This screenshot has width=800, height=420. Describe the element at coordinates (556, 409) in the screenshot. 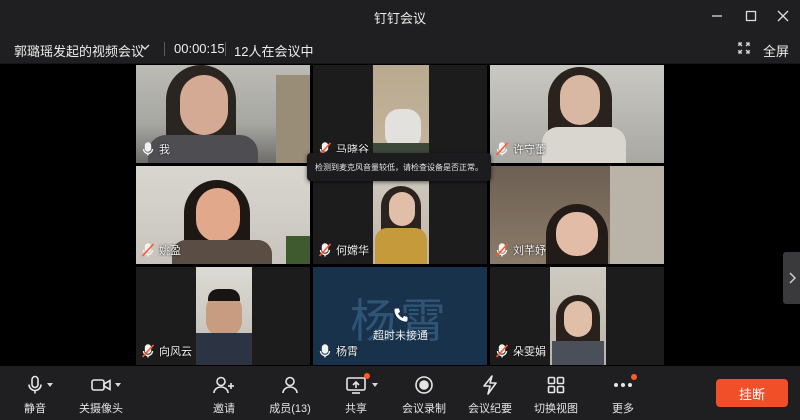

I see `switch-view-label: 切换视图` at that location.